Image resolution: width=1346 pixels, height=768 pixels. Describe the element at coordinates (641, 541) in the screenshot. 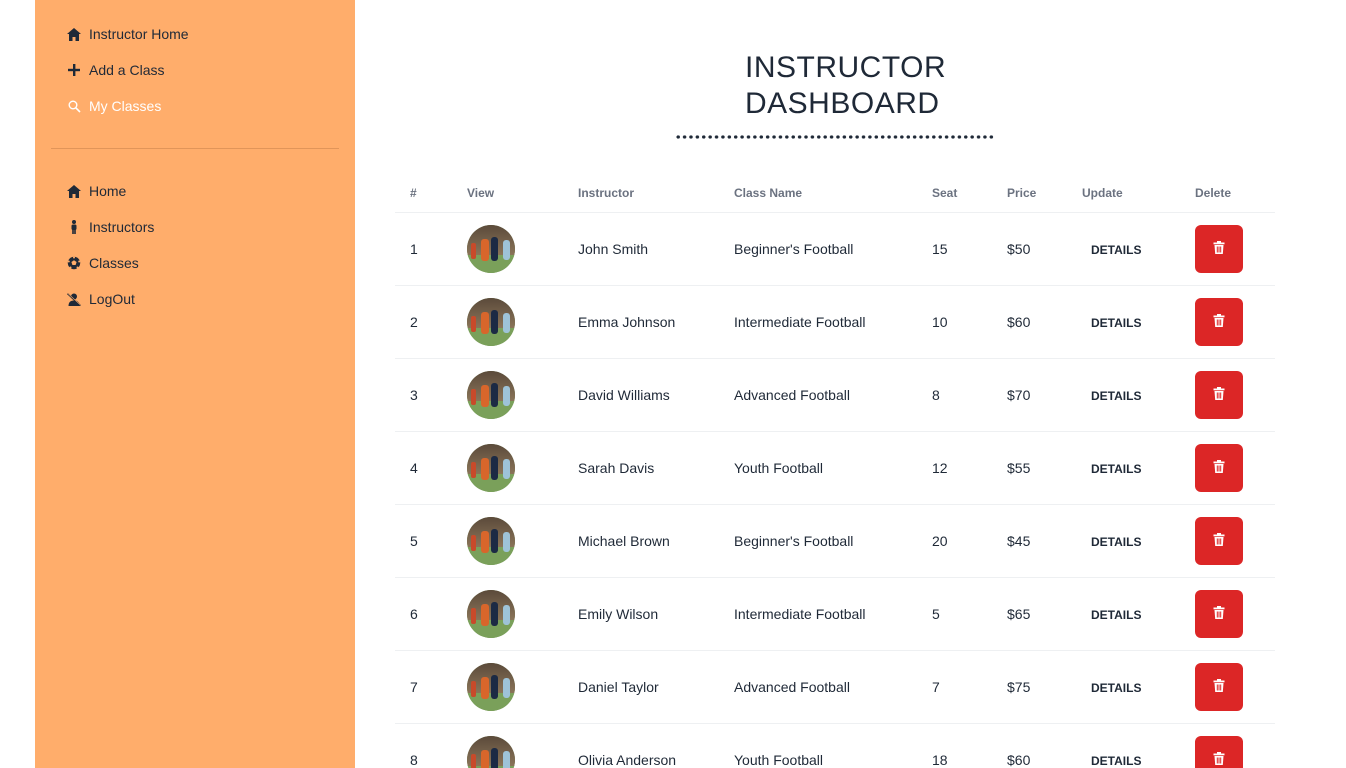

I see `instructor-name: Michael Brown` at that location.